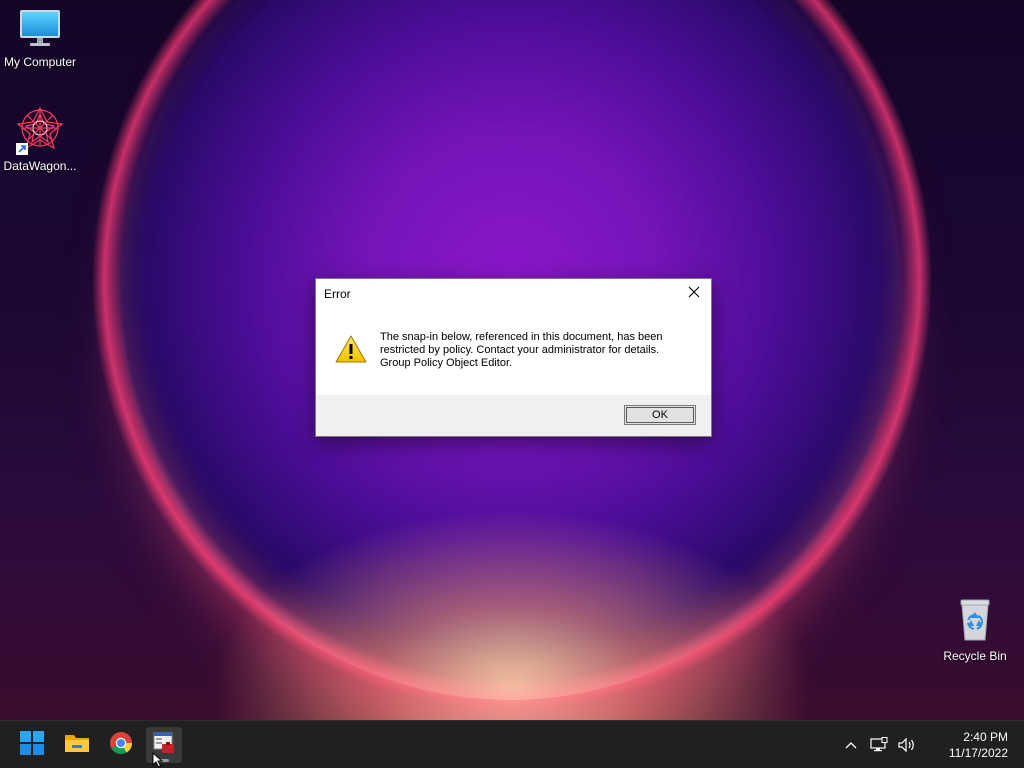 This screenshot has height=772, width=1024. Describe the element at coordinates (975, 656) in the screenshot. I see `desktop-icon-label: Recycle Bin` at that location.